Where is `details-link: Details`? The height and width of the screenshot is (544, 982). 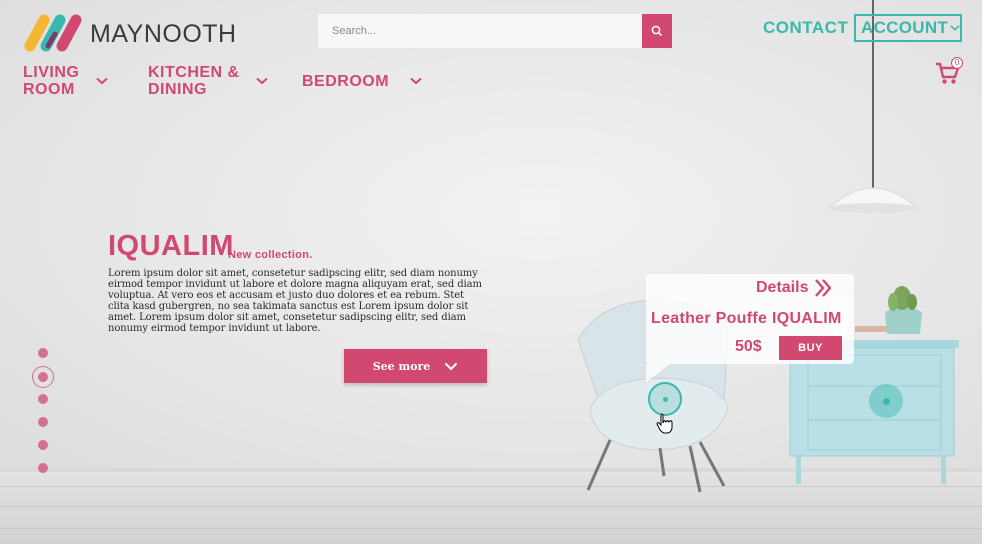 details-link: Details is located at coordinates (794, 288).